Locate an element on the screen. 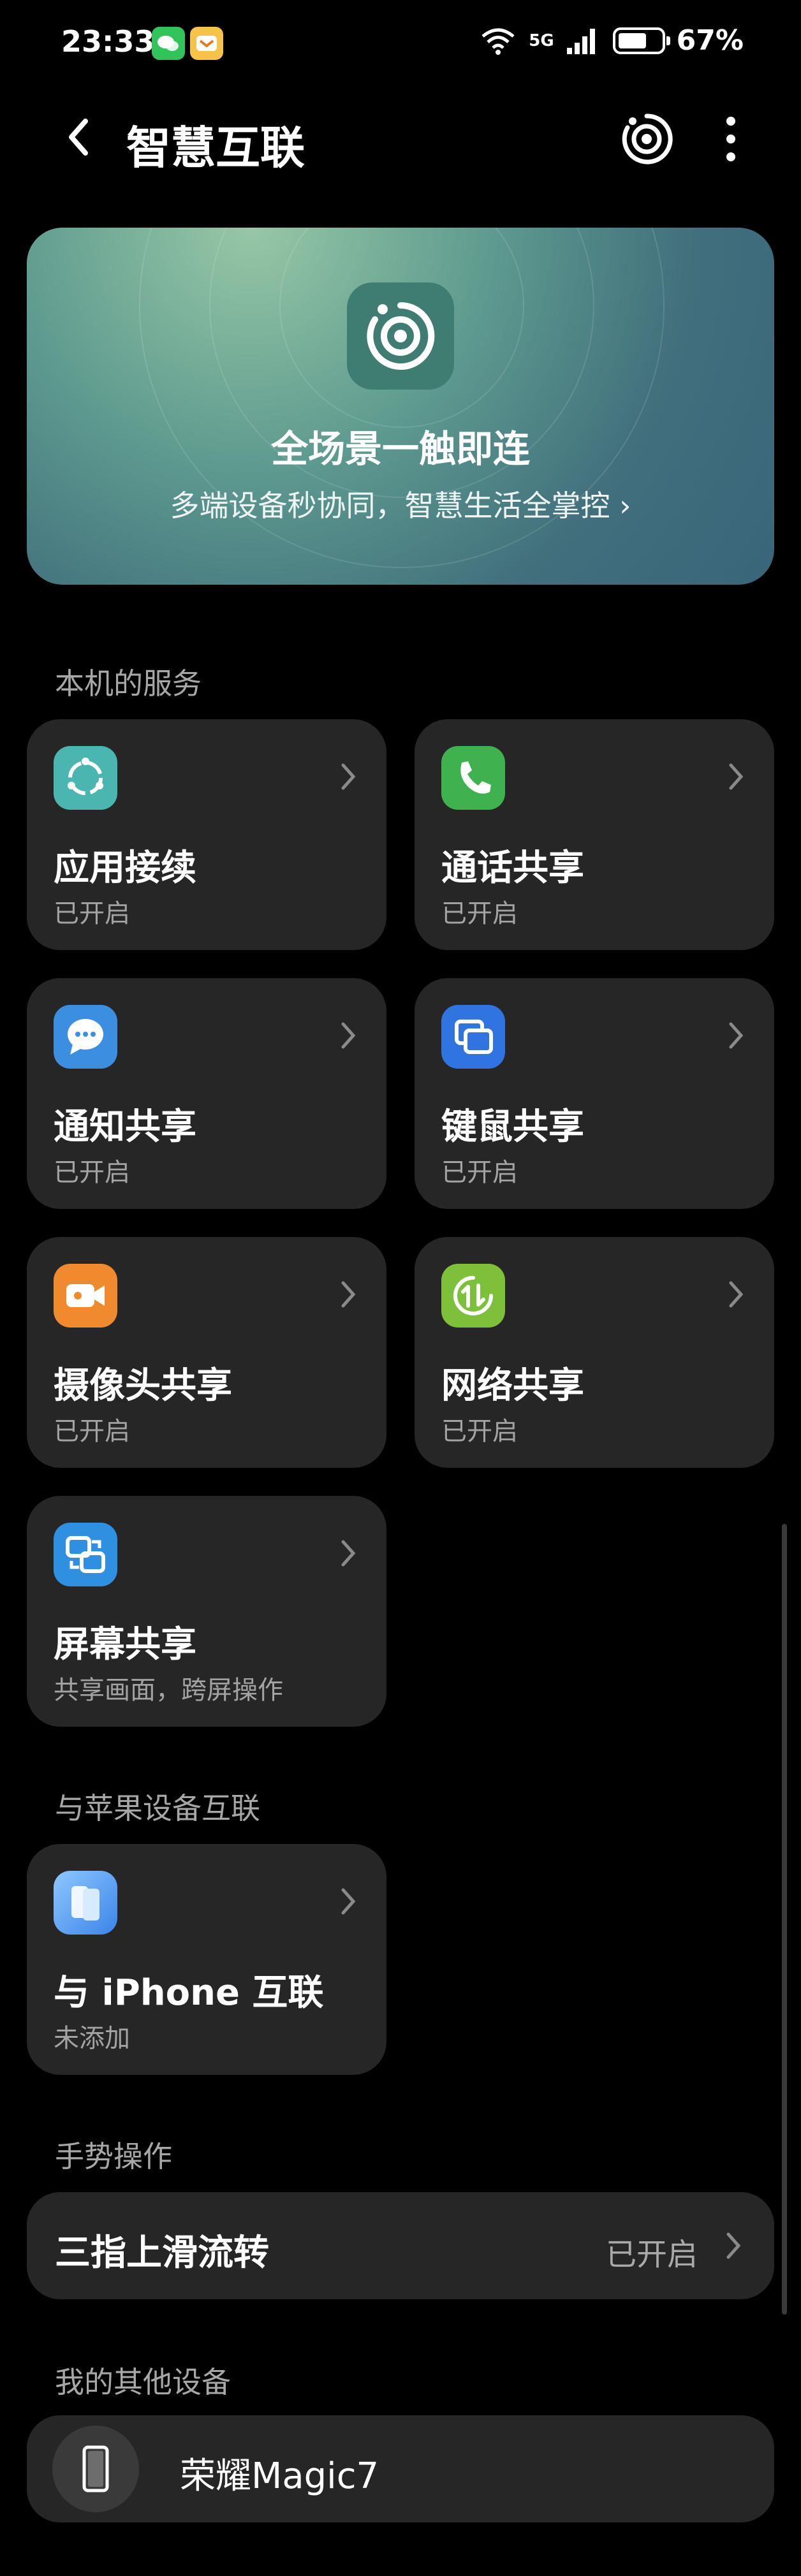  signal-icon is located at coordinates (580, 41).